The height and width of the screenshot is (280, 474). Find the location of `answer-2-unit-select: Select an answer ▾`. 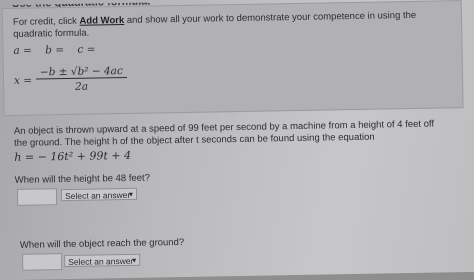

answer-2-unit-select: Select an answer ▾ is located at coordinates (102, 260).